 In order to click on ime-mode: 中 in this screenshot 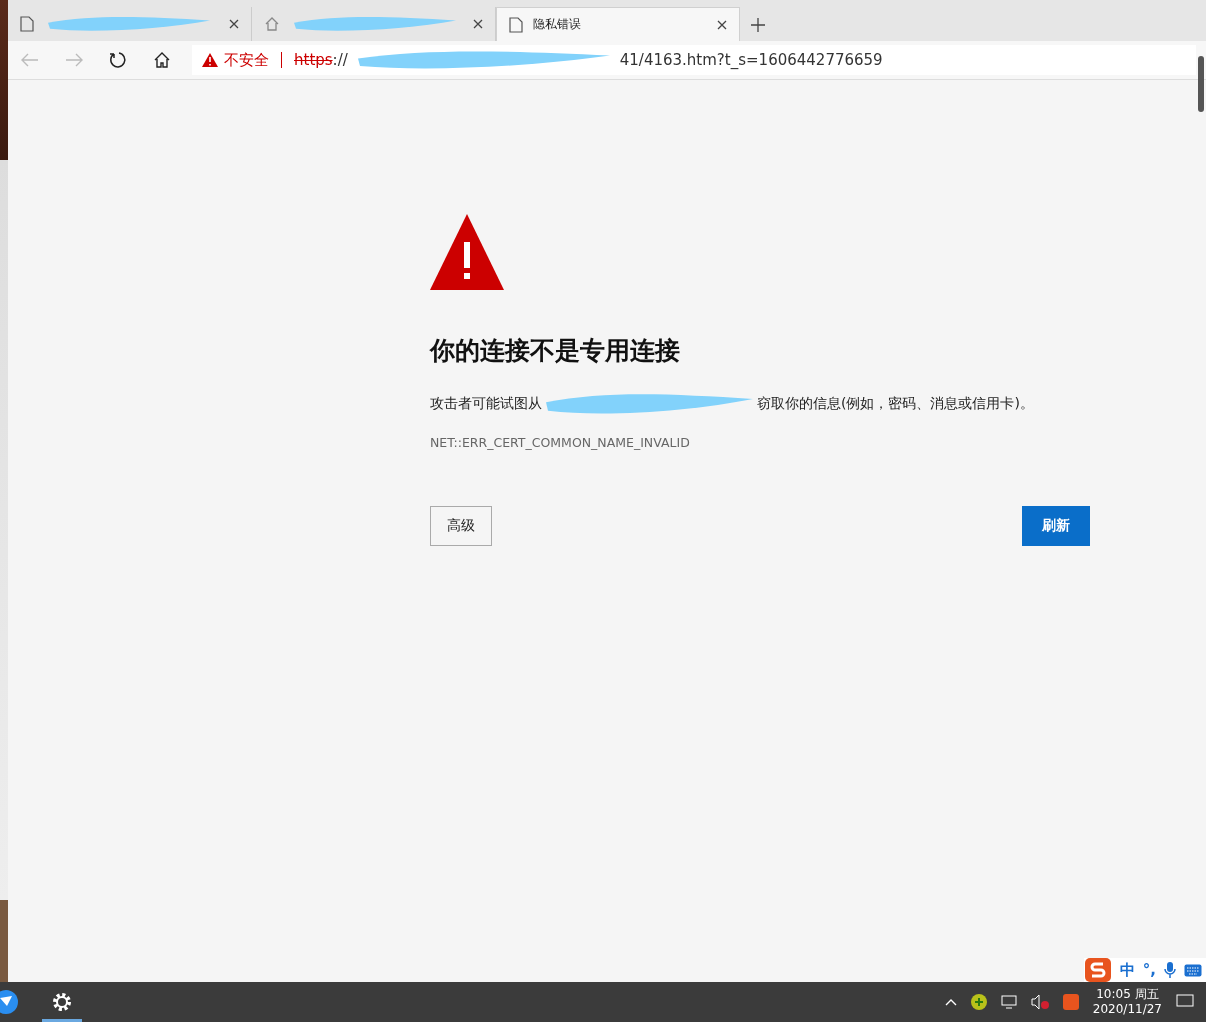, I will do `click(1127, 970)`.